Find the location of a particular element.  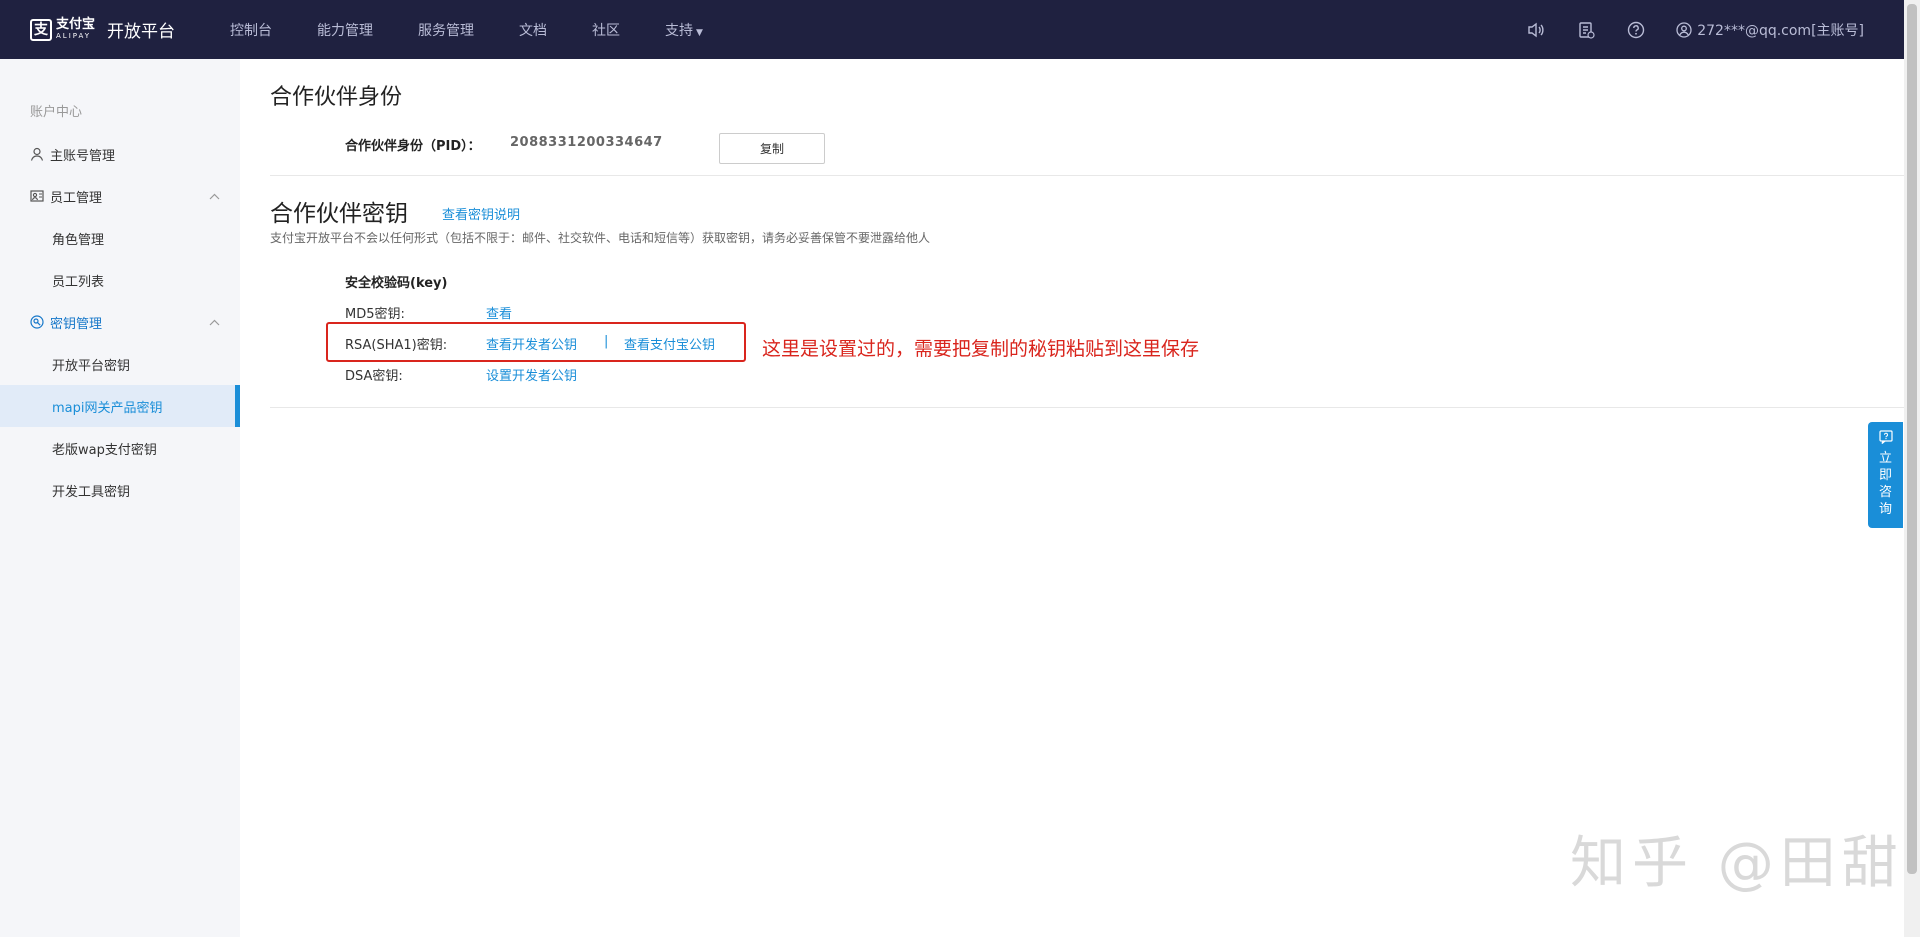

sidebar-item-label: 员工列表 is located at coordinates (78, 282).